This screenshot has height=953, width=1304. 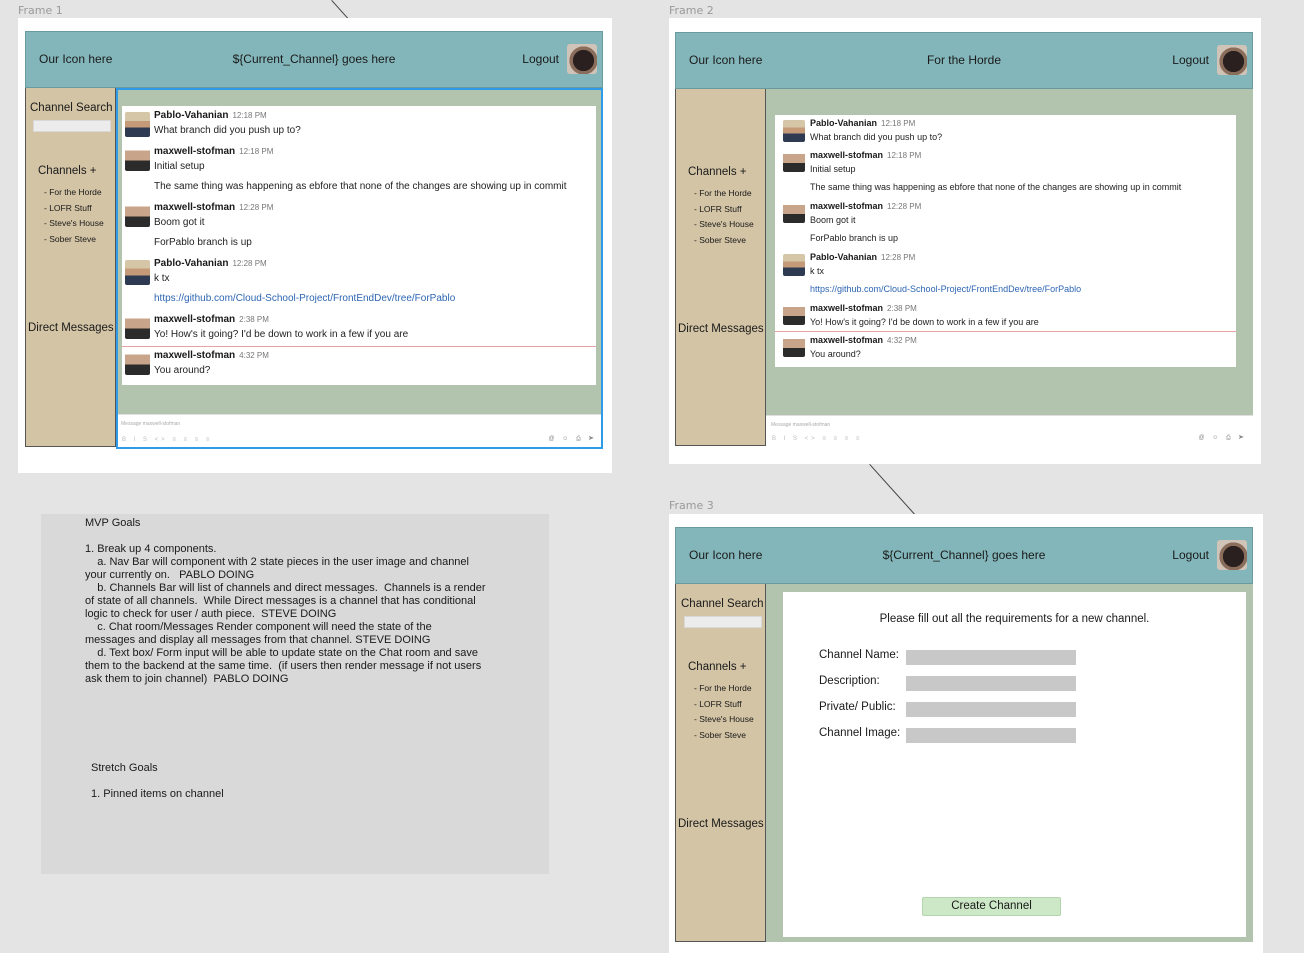 I want to click on message-text: You around?, so click(x=835, y=354).